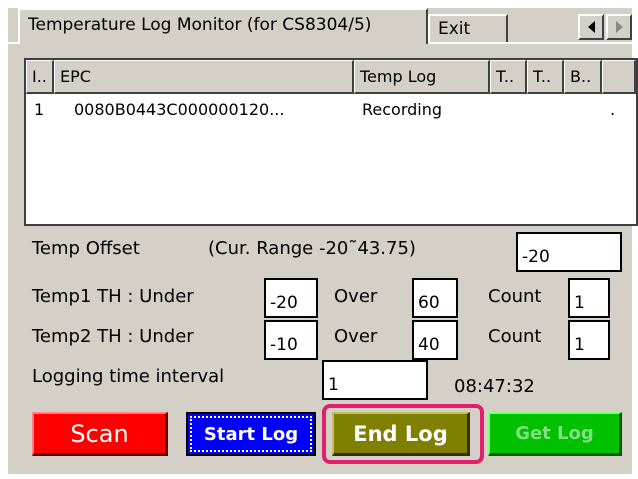  I want to click on row-index: 1, so click(39, 109).